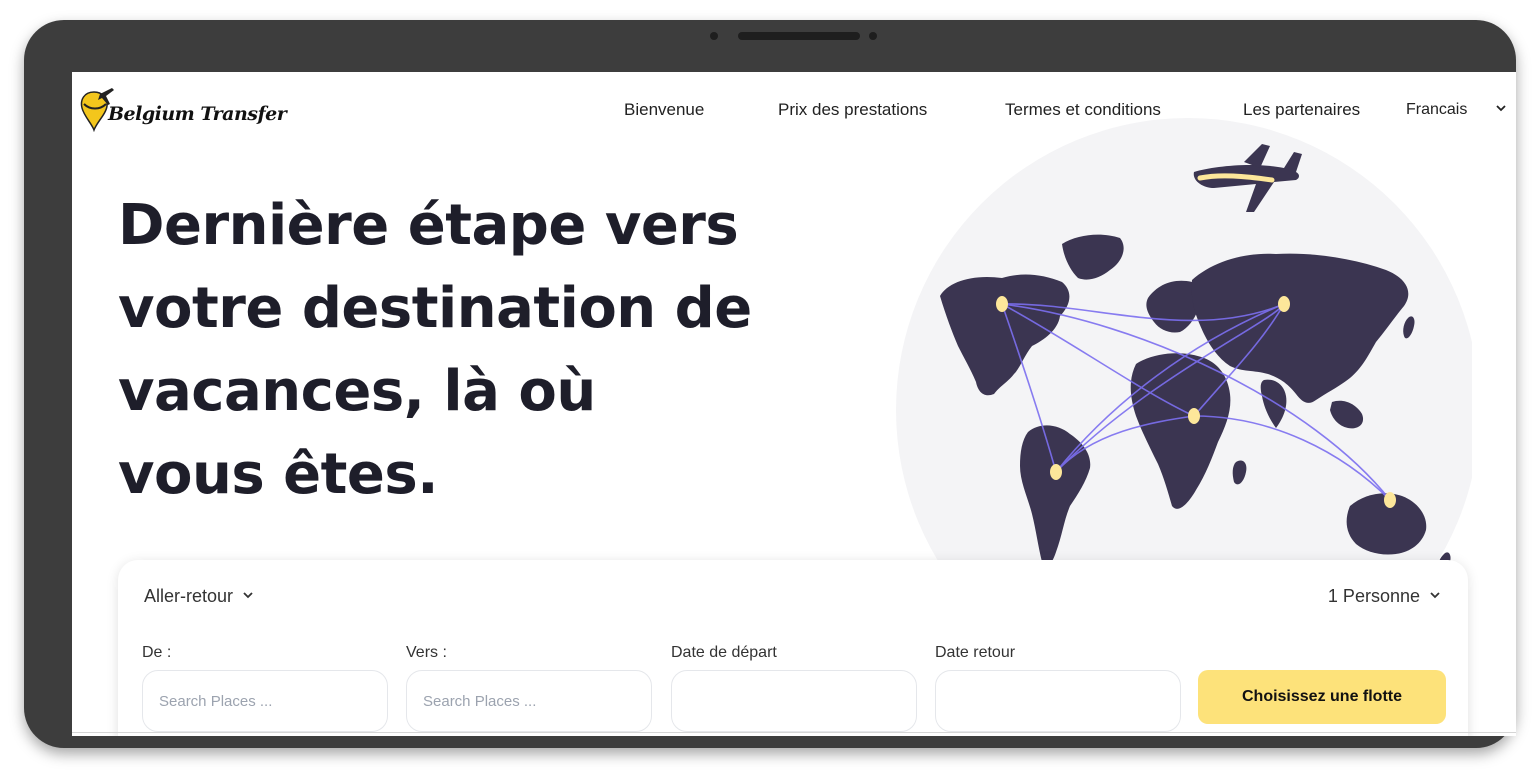 This screenshot has width=1540, height=776. What do you see at coordinates (794, 732) in the screenshot?
I see `screen-divider` at bounding box center [794, 732].